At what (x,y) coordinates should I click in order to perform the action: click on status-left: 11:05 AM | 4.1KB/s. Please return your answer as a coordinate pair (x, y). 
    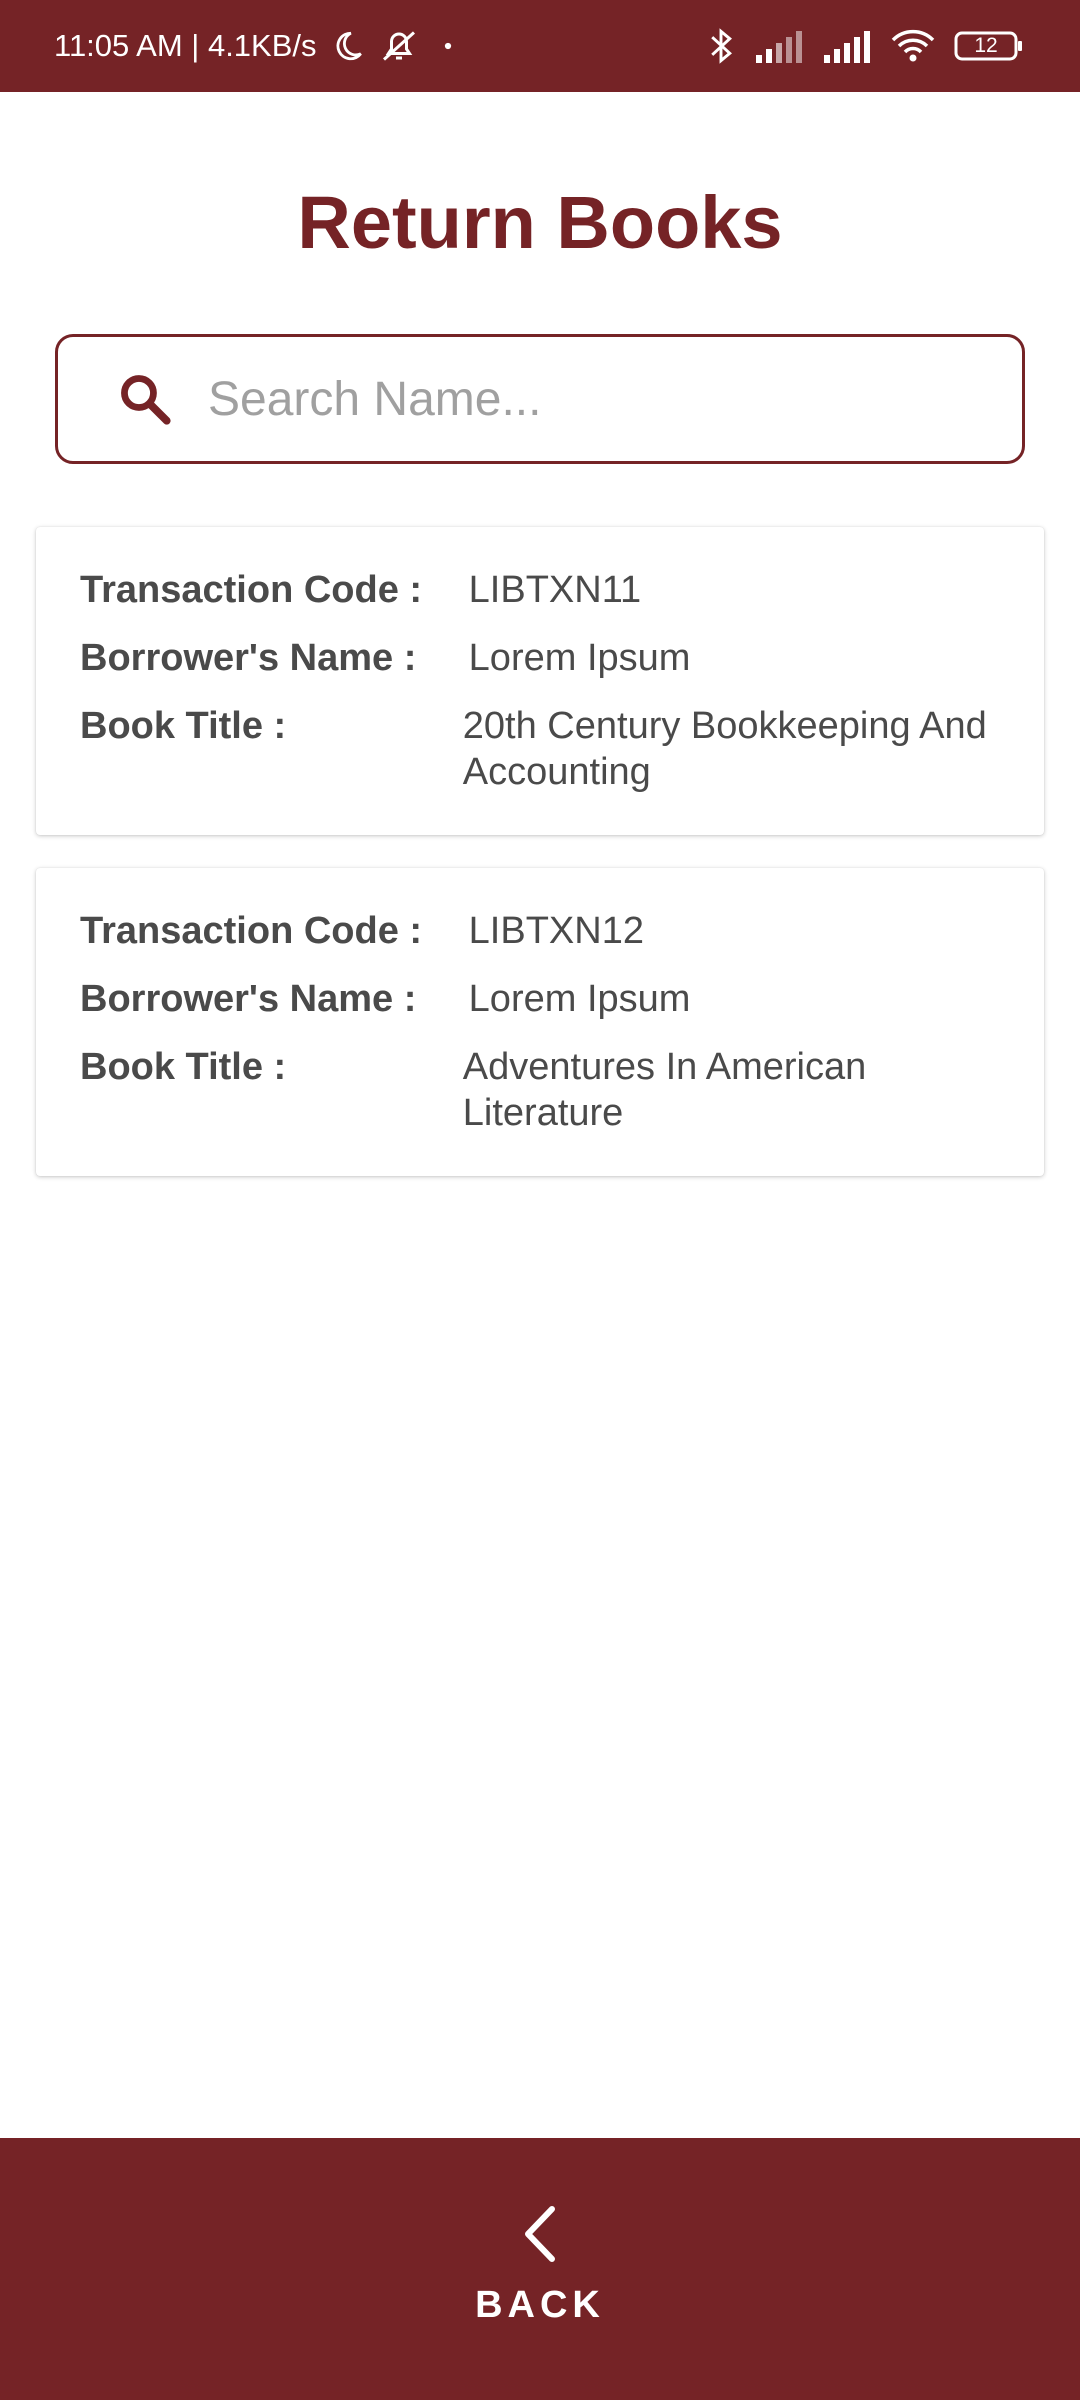
    Looking at the image, I should click on (258, 46).